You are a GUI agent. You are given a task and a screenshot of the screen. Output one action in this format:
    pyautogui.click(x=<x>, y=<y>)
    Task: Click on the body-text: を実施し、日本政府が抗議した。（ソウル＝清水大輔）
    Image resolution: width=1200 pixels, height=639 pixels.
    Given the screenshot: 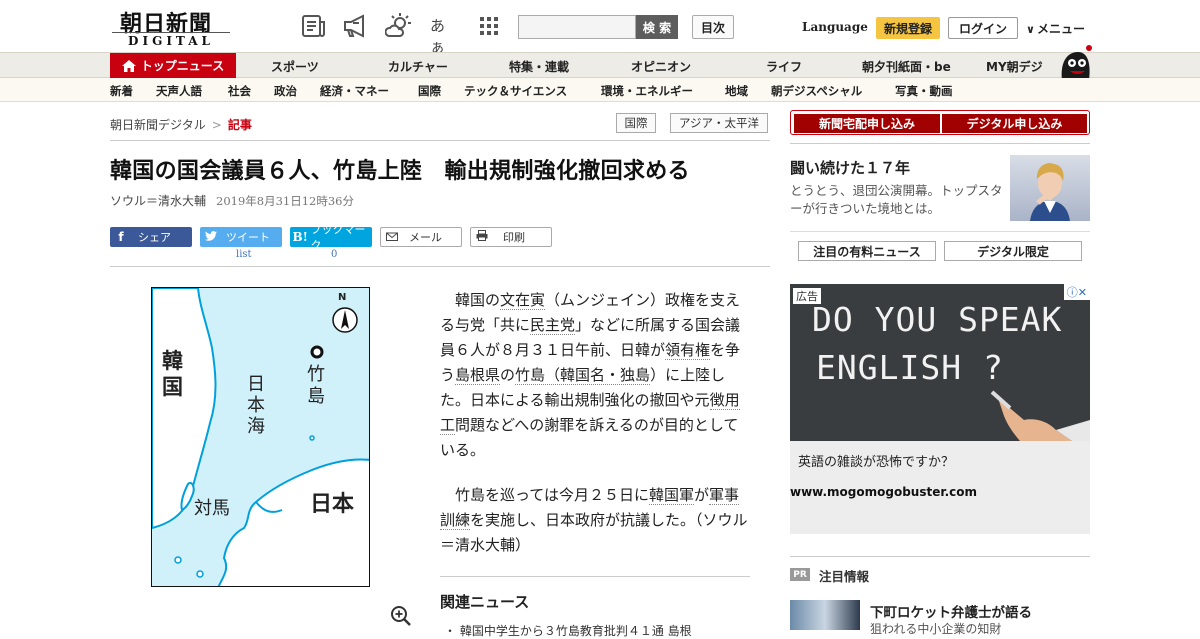 What is the action you would take?
    pyautogui.click(x=594, y=532)
    